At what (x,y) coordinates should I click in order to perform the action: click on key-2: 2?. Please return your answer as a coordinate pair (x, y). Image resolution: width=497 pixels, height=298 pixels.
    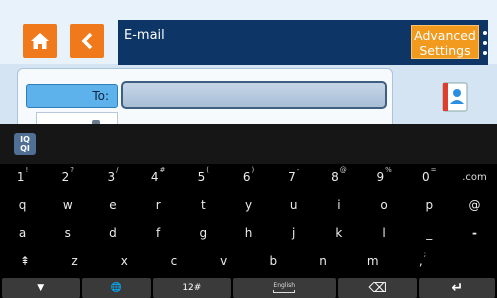
    Looking at the image, I should click on (67, 175).